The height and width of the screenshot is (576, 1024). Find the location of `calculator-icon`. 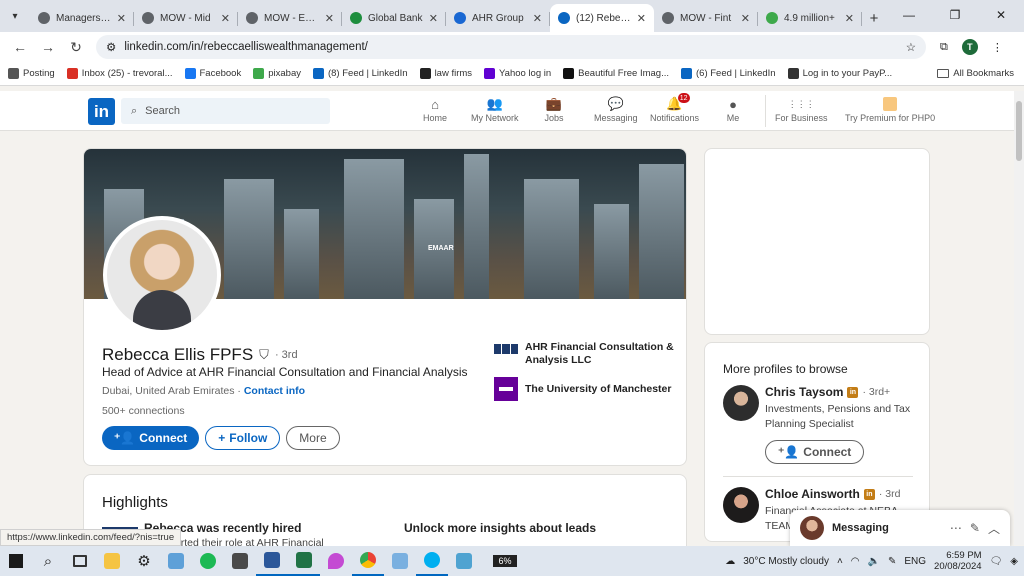

calculator-icon is located at coordinates (240, 561).